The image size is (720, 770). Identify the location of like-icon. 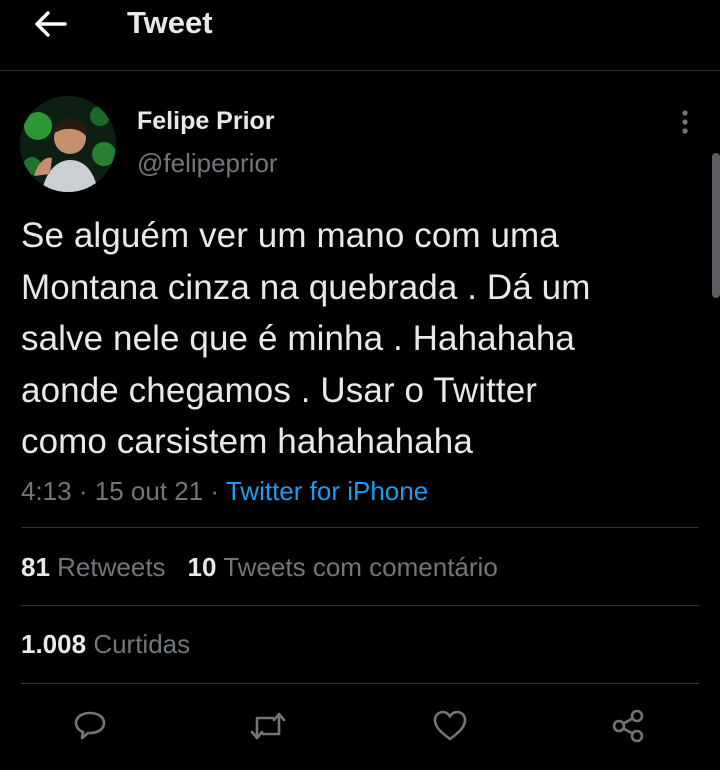
(450, 725).